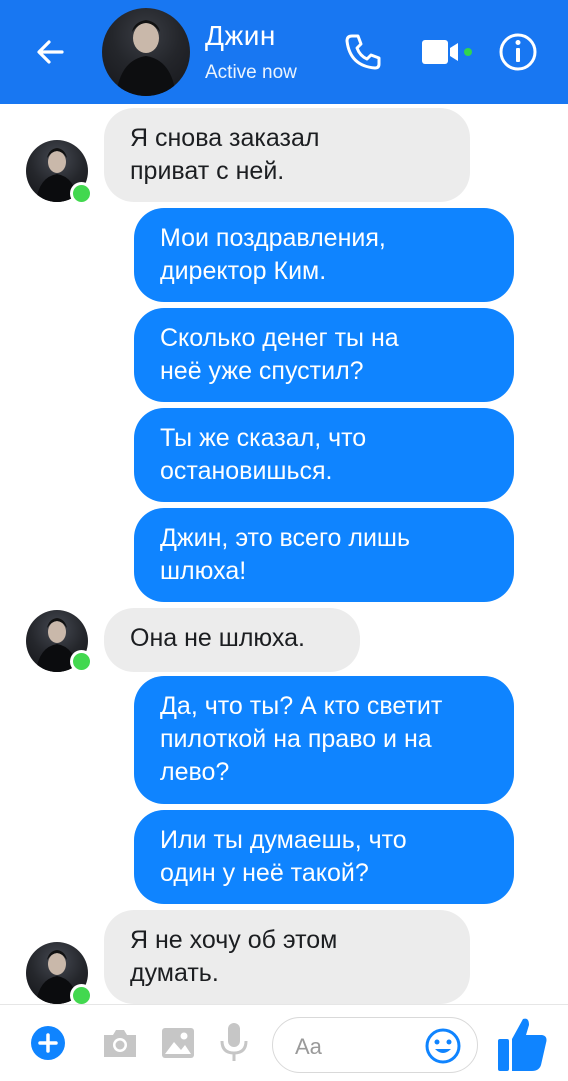  I want to click on gallery-button, so click(178, 1045).